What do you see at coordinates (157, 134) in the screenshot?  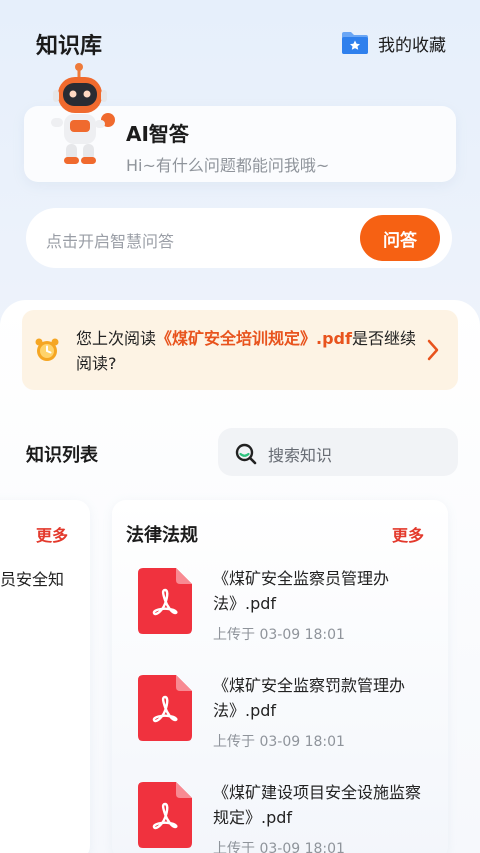 I see `ai-assistant-title: AI智答` at bounding box center [157, 134].